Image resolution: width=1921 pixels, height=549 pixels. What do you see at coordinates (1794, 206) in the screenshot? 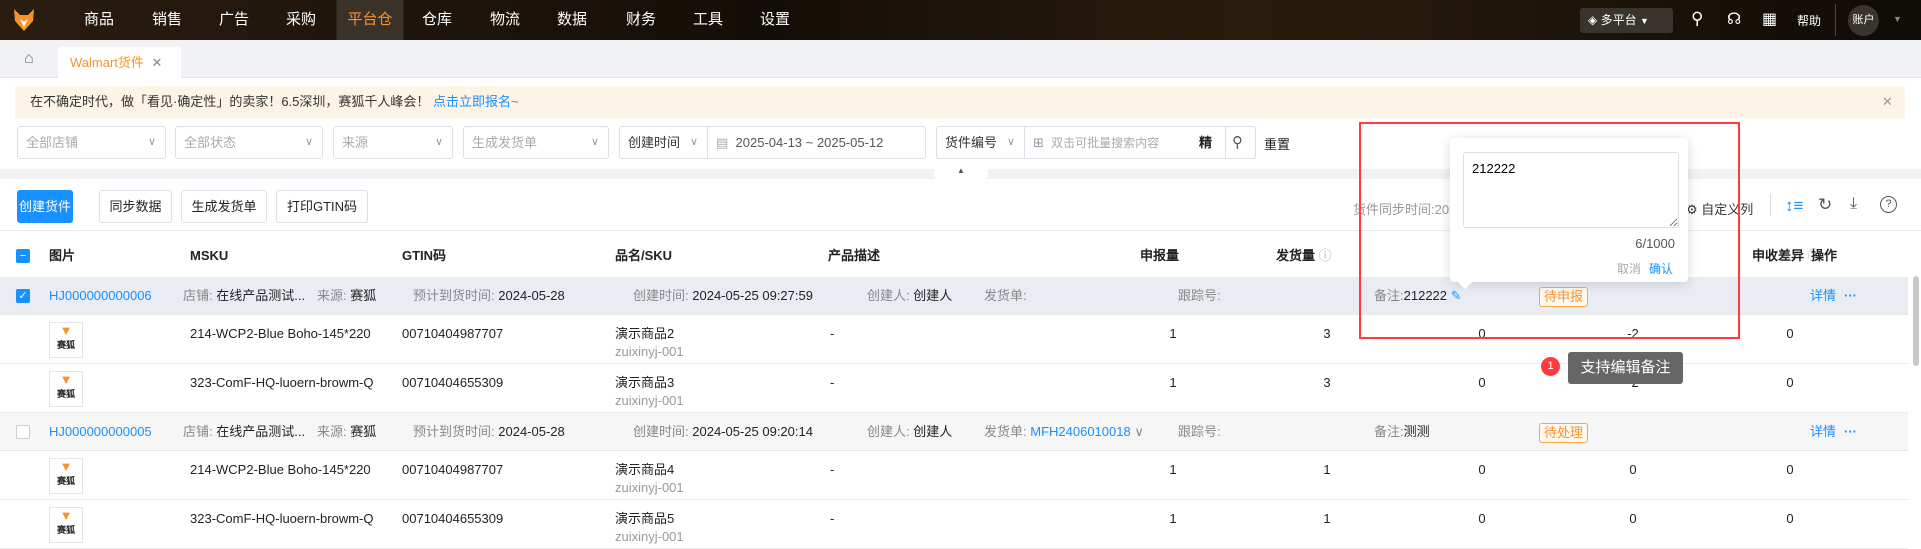
I see `row-height-icon: ↕≡` at bounding box center [1794, 206].